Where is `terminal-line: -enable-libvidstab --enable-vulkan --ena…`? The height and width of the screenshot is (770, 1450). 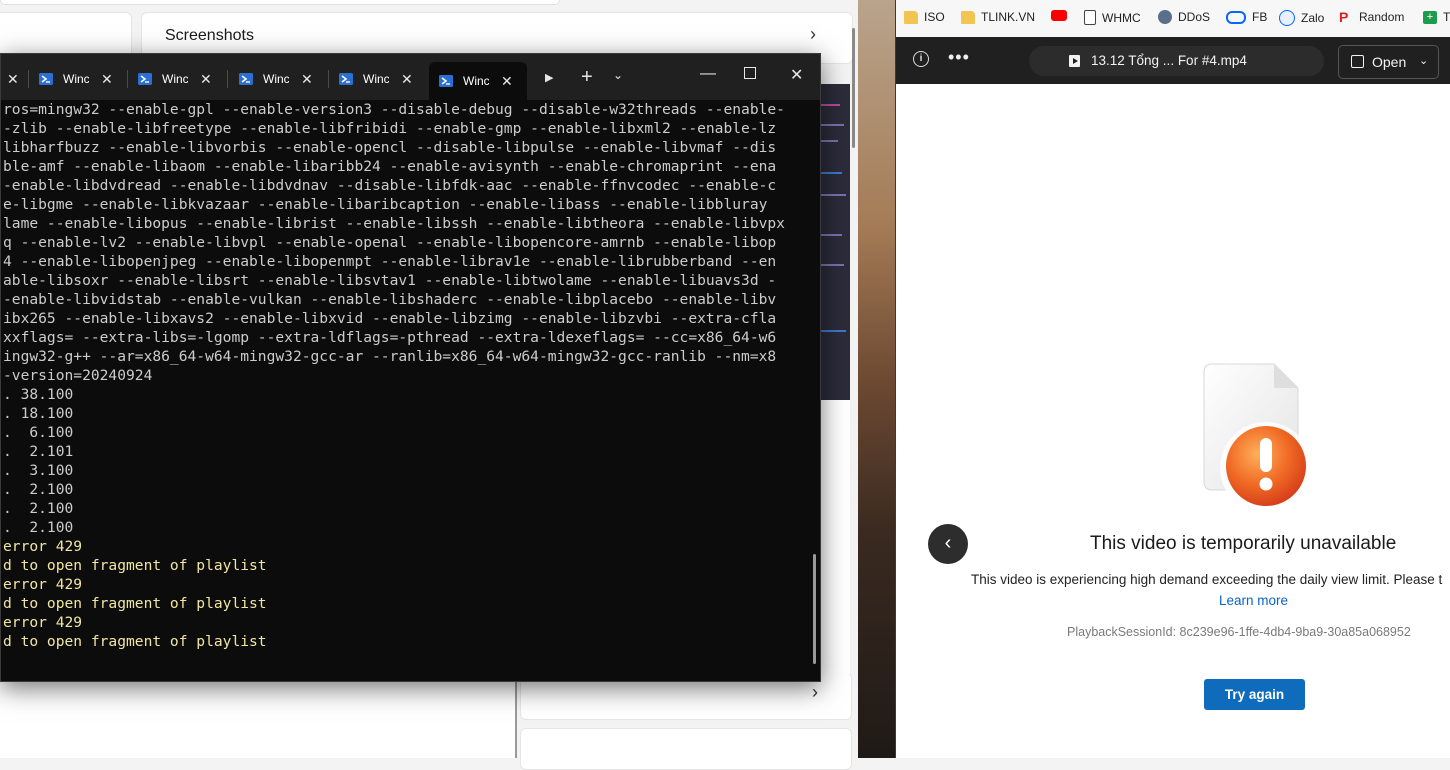
terminal-line: -enable-libvidstab --enable-vulkan --ena… is located at coordinates (390, 299).